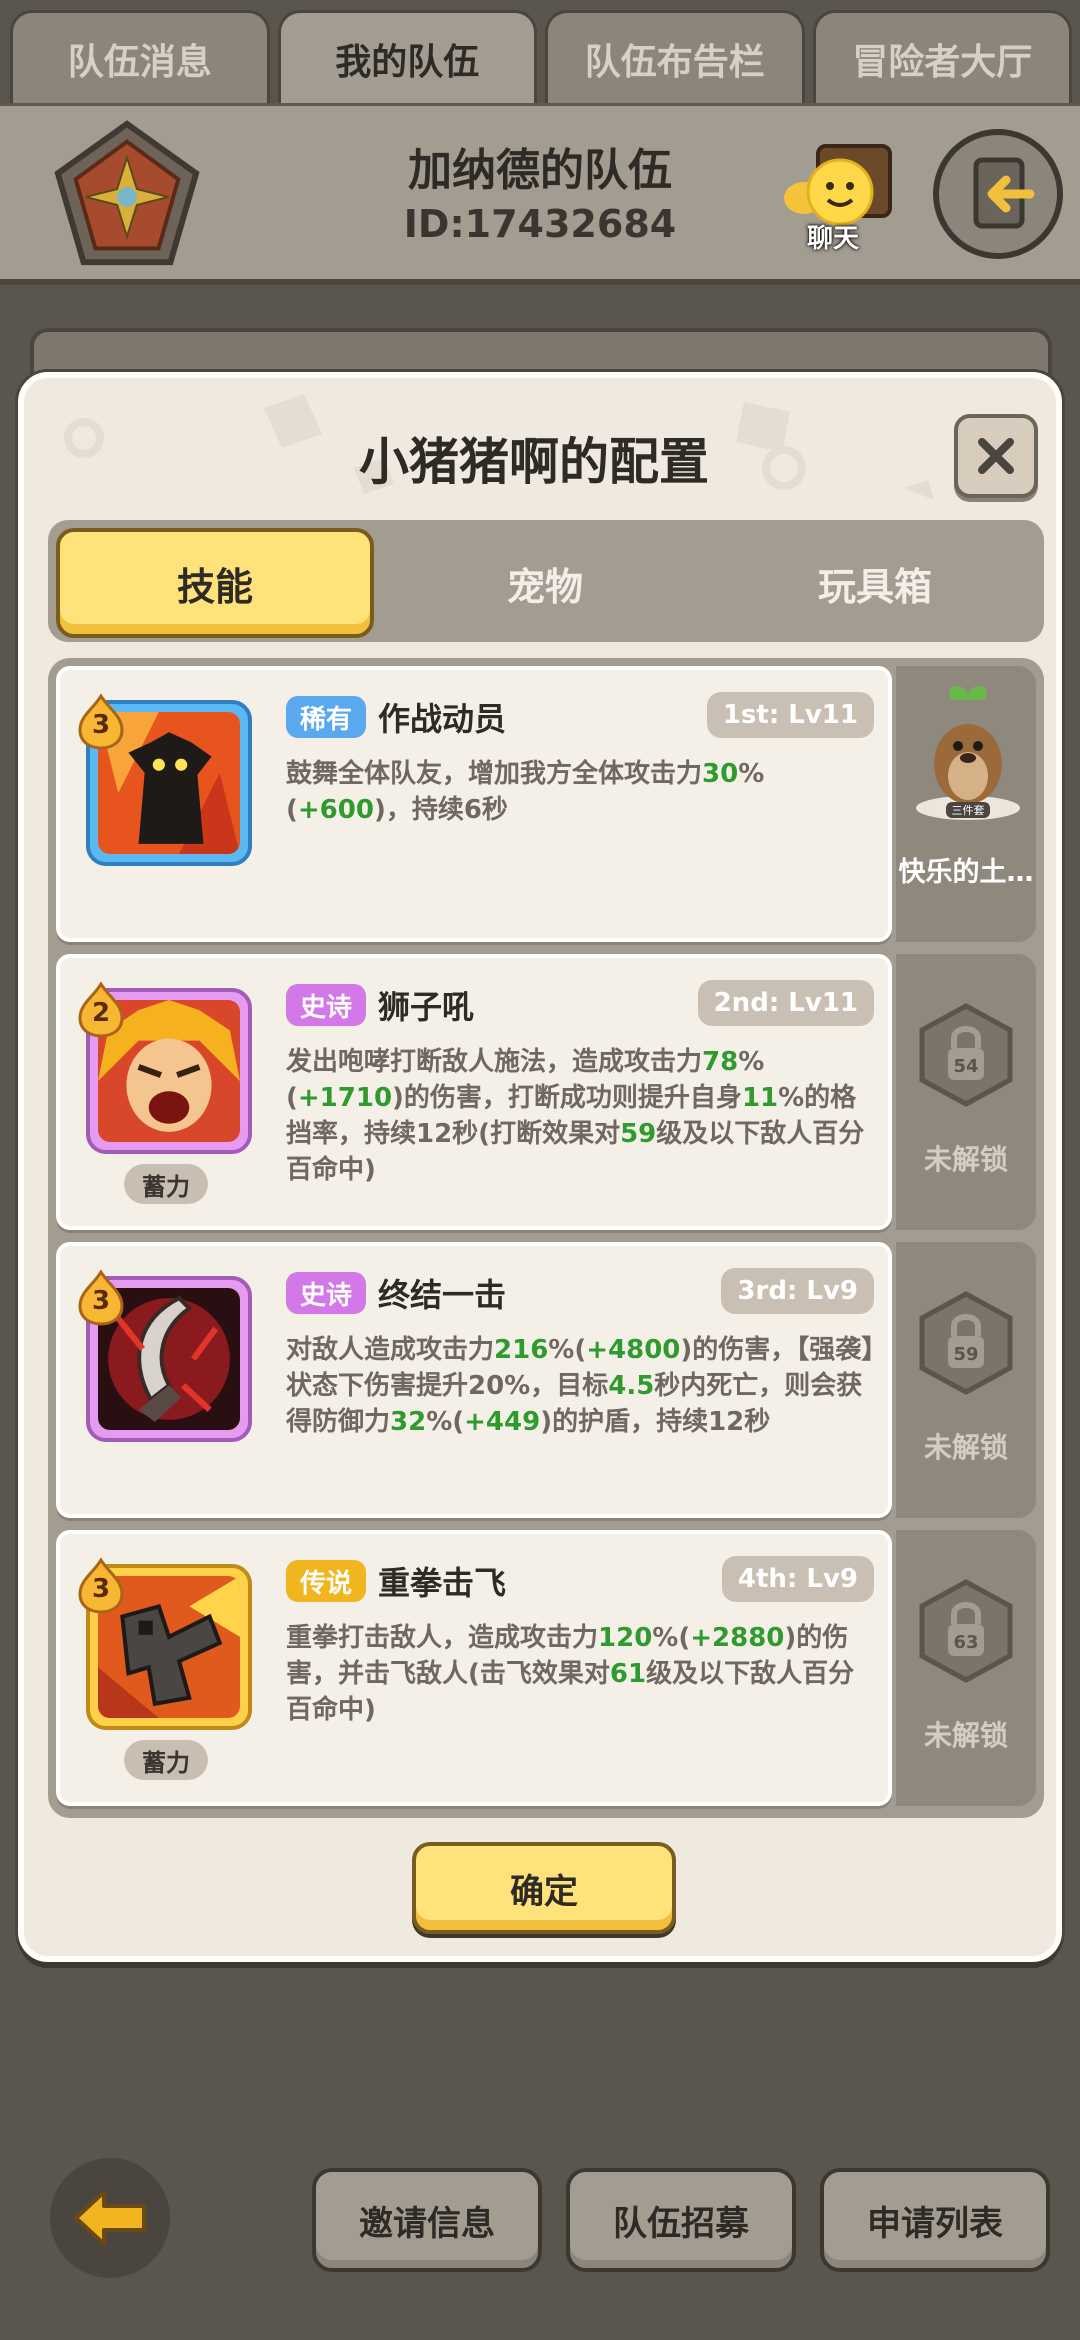  I want to click on team-name: 加纳德的队伍, so click(540, 170).